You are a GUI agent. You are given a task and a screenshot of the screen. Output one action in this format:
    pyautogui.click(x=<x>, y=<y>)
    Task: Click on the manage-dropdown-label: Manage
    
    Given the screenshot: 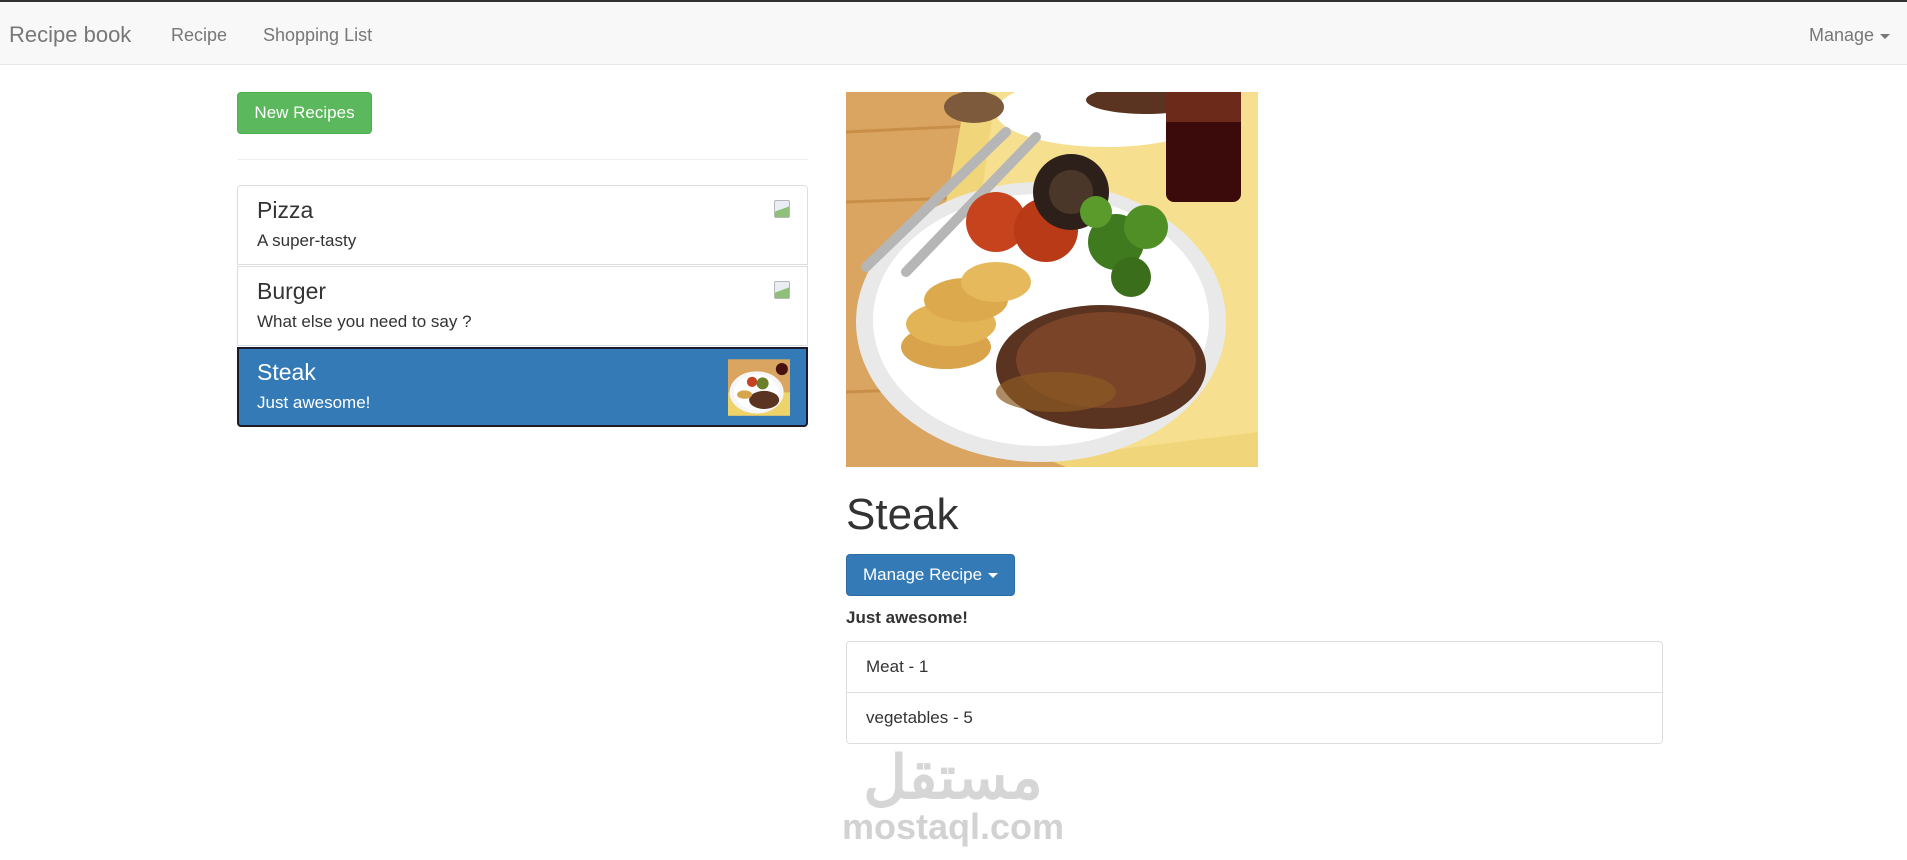 What is the action you would take?
    pyautogui.click(x=1842, y=35)
    